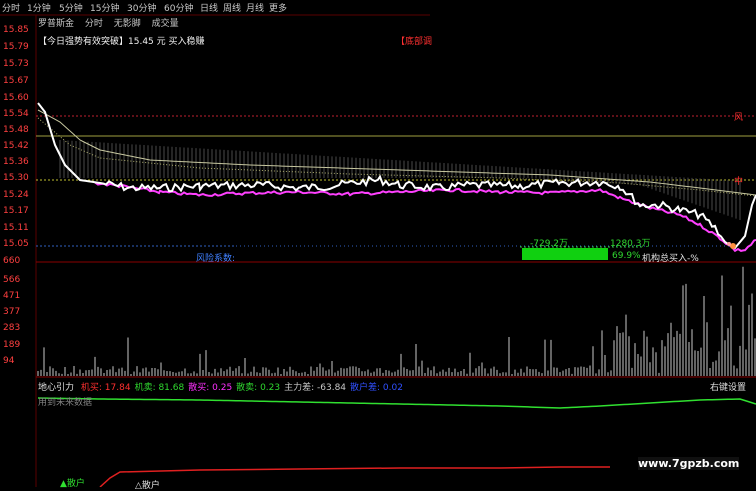 The image size is (756, 491). What do you see at coordinates (728, 386) in the screenshot?
I see `right-click-settings: 右键设置` at bounding box center [728, 386].